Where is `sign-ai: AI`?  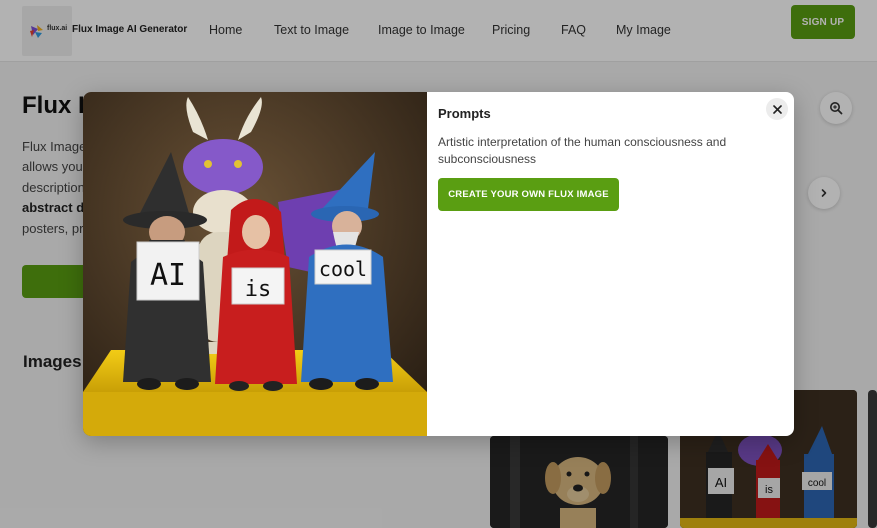 sign-ai: AI is located at coordinates (168, 275).